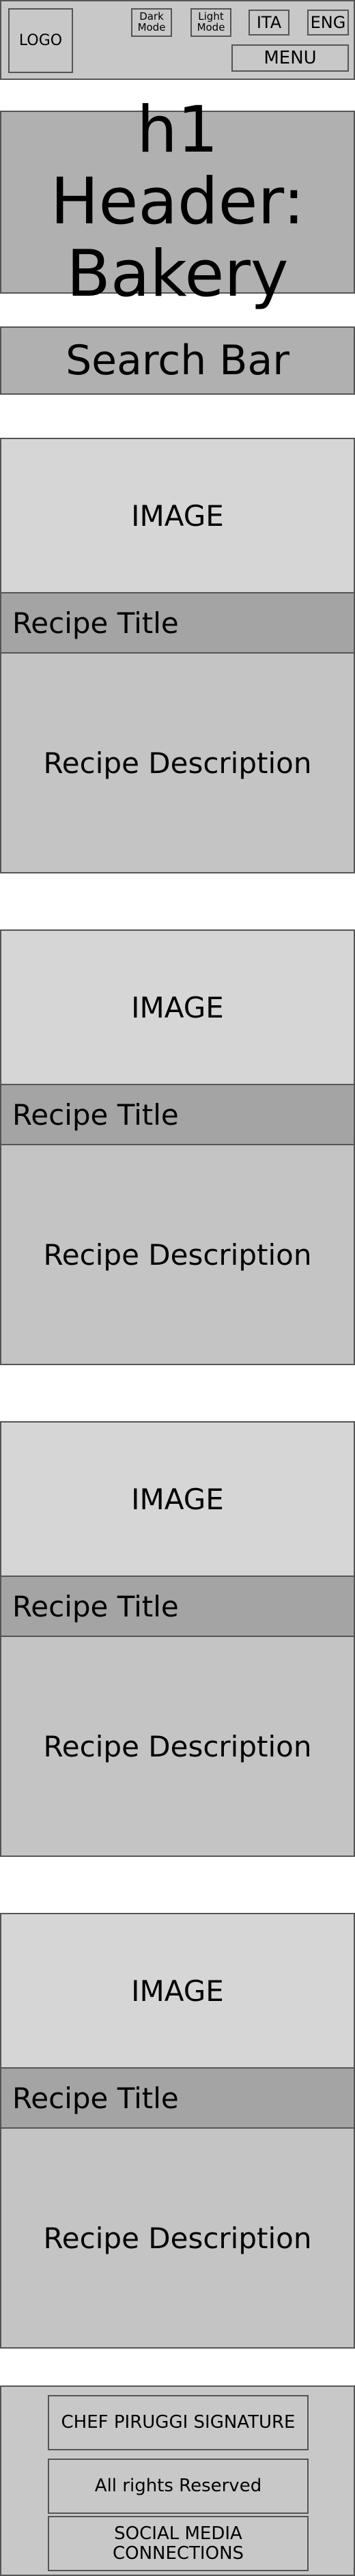 This screenshot has width=355, height=2576. I want to click on light-mode-button: Light Mode, so click(210, 22).